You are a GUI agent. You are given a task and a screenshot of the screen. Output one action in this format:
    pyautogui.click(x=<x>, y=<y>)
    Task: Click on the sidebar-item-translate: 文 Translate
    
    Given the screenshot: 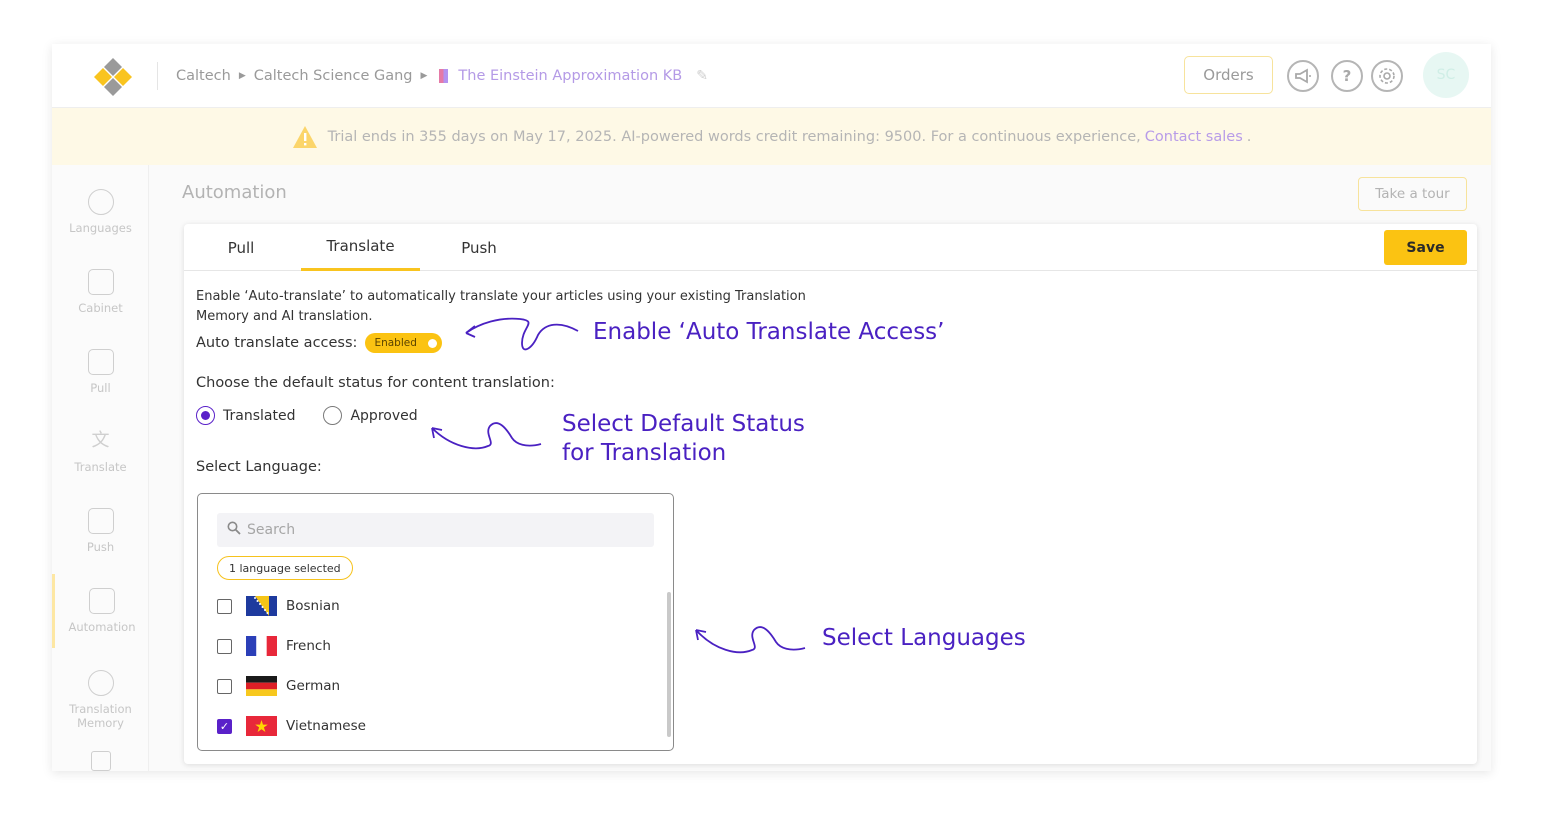 What is the action you would take?
    pyautogui.click(x=100, y=451)
    